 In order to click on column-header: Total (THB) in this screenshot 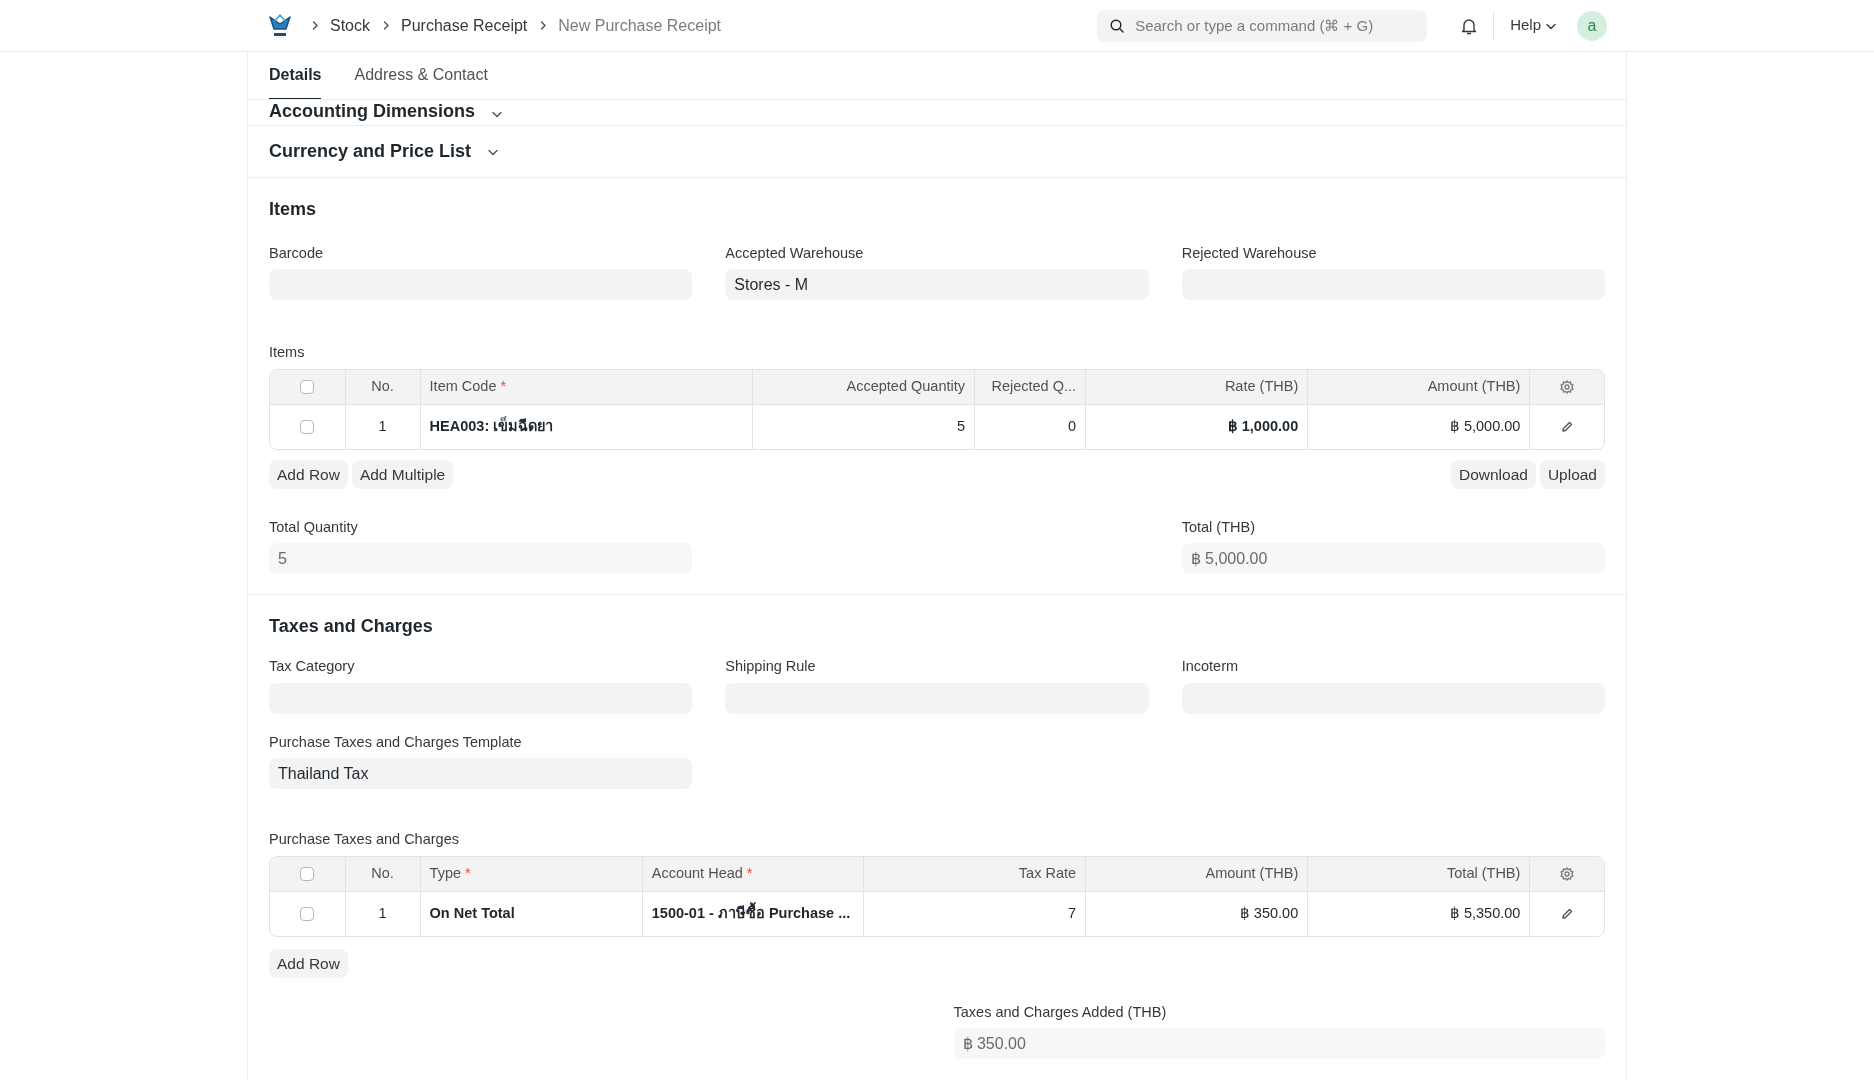, I will do `click(1484, 872)`.